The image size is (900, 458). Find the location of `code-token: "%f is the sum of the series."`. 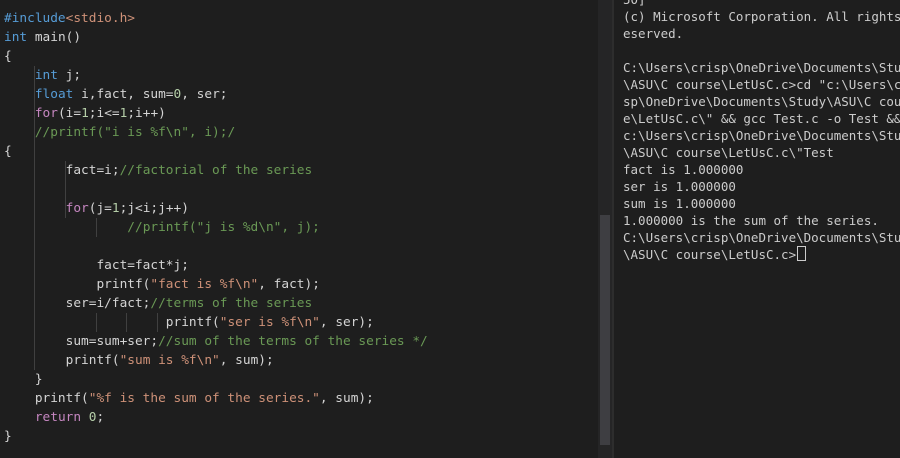

code-token: "%f is the sum of the series." is located at coordinates (204, 398).